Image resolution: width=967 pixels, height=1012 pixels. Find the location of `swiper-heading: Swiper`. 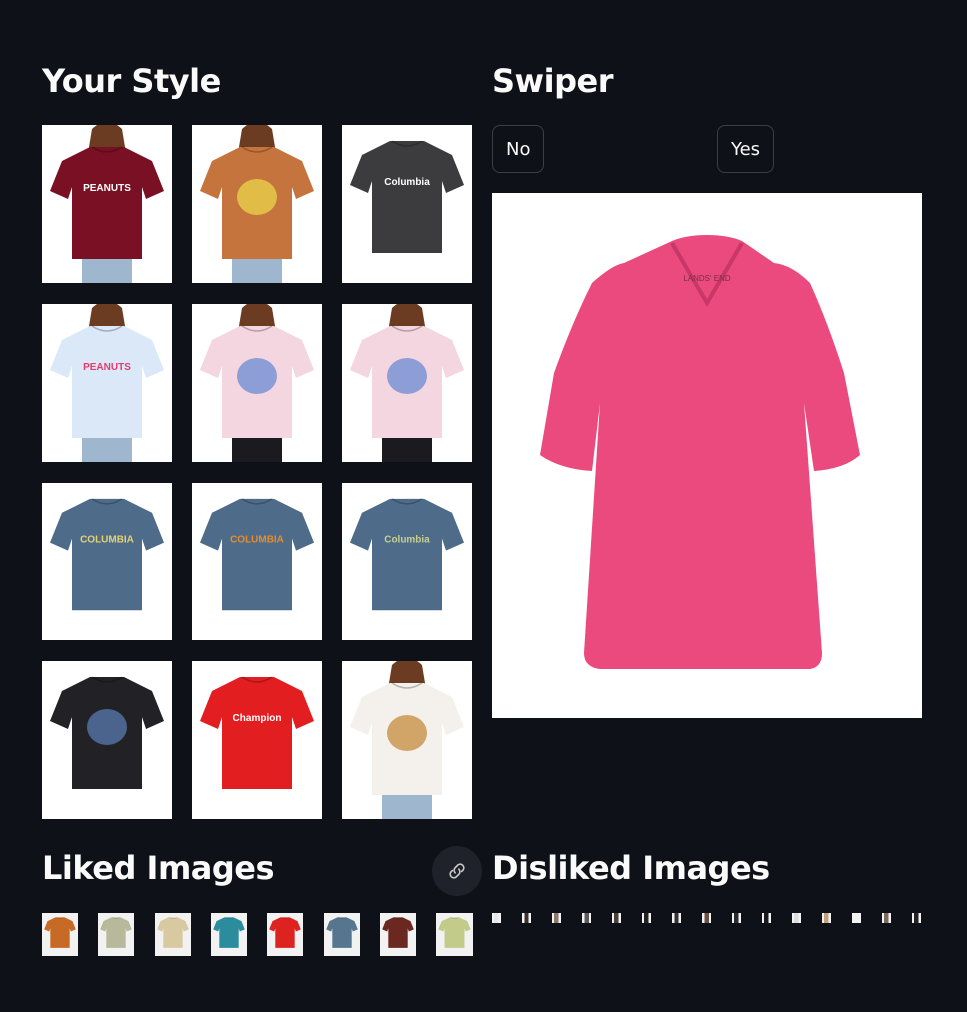

swiper-heading: Swiper is located at coordinates (552, 81).